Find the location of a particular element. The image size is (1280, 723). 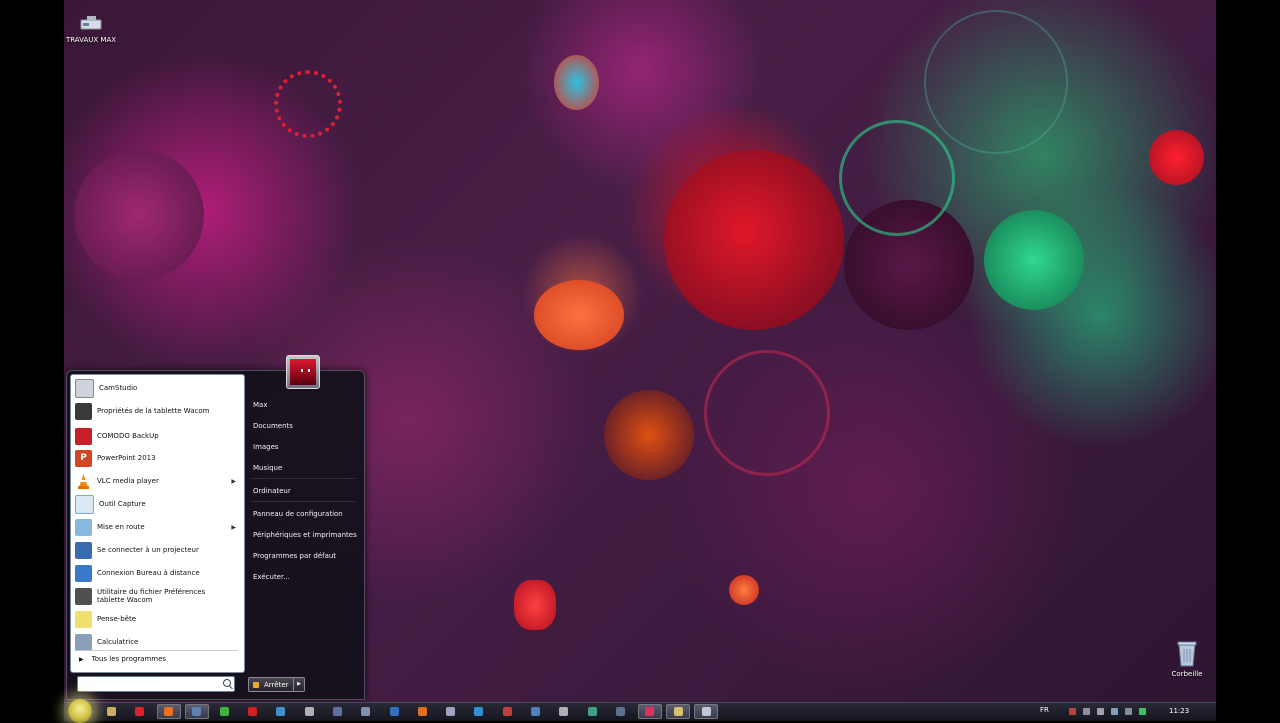

search-icon is located at coordinates (227, 683).